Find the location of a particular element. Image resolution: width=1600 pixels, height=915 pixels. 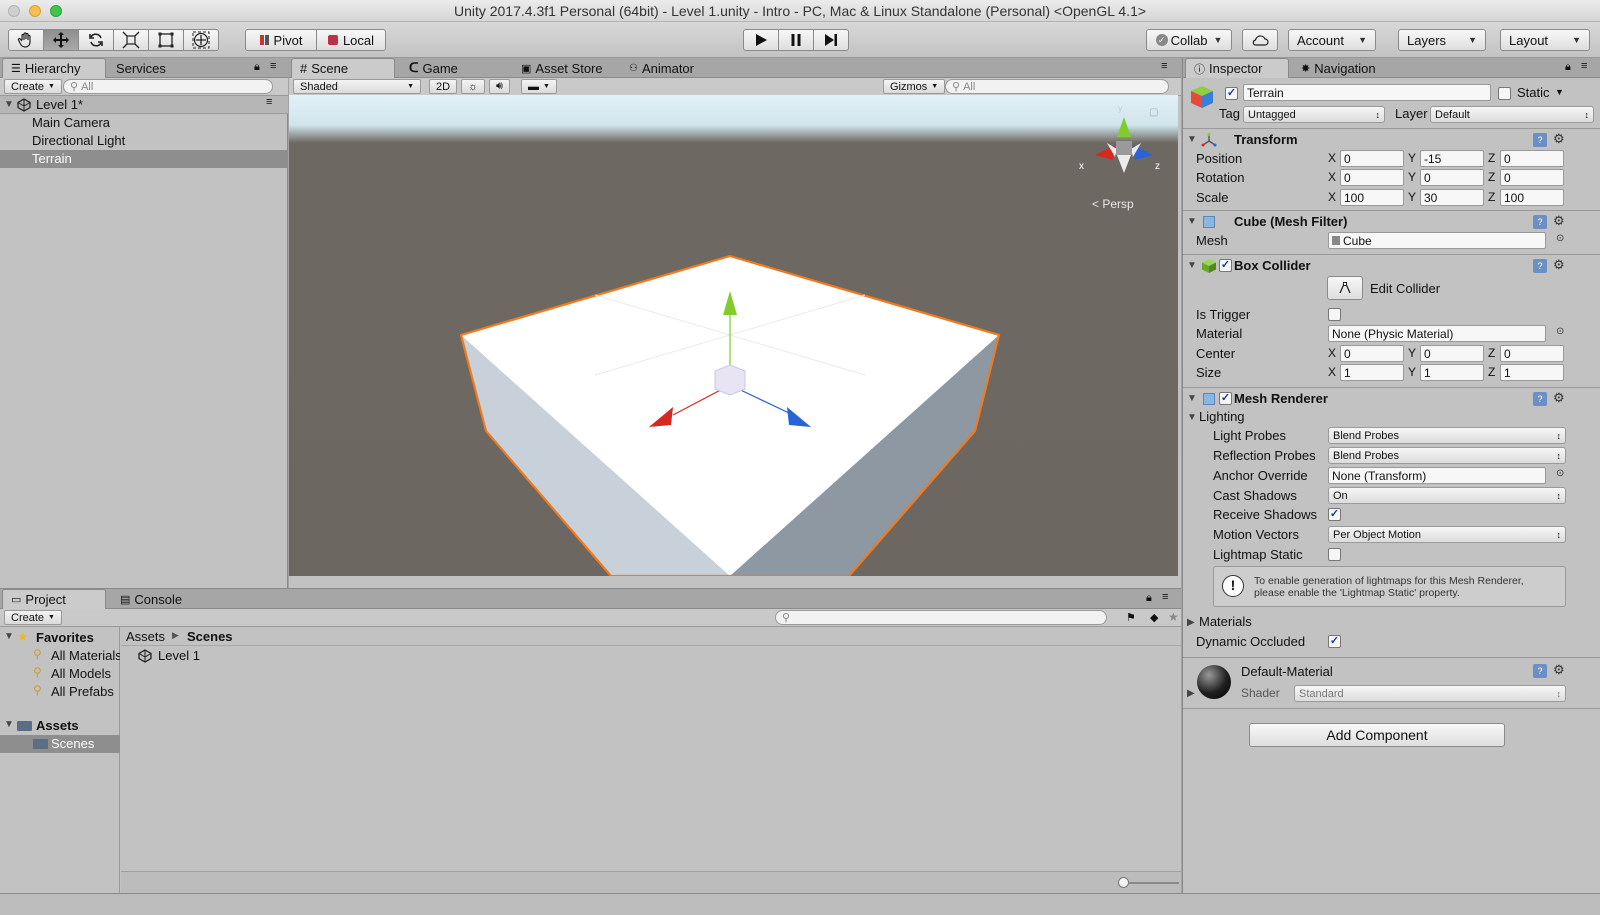

pivot-toggle-button: Pivot is located at coordinates (281, 40).